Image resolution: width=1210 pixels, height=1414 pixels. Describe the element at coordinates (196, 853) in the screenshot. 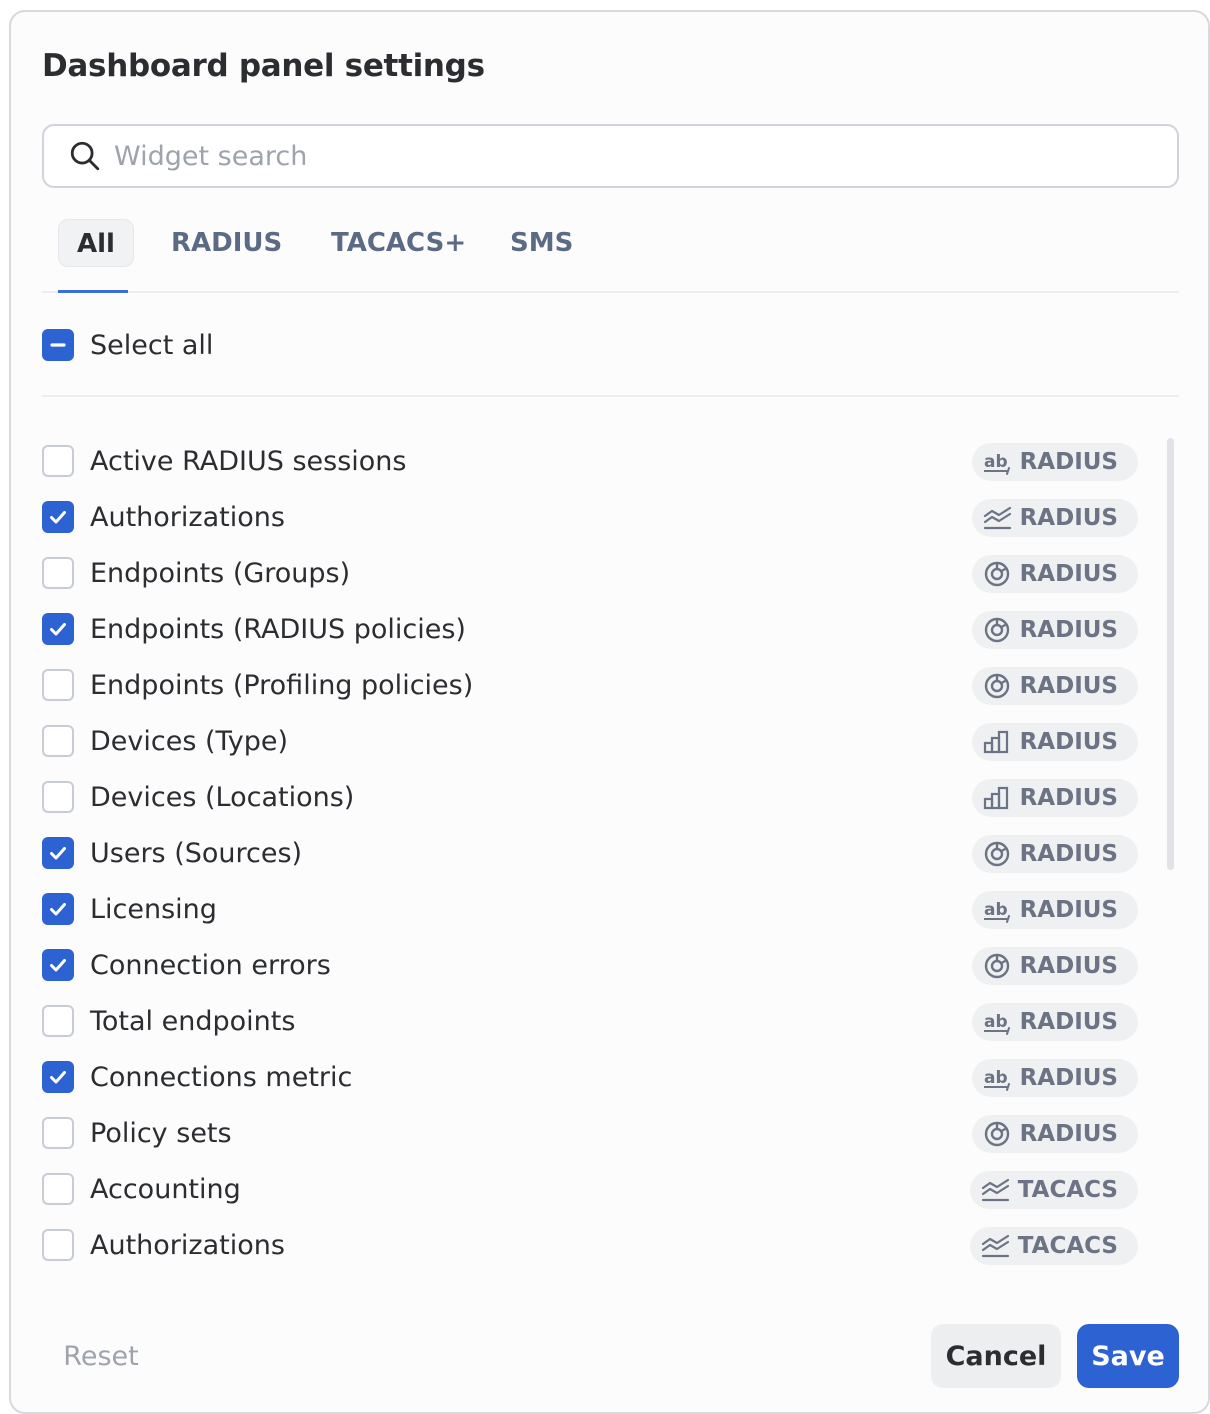

I see `widget-label: Users (Sources)` at that location.